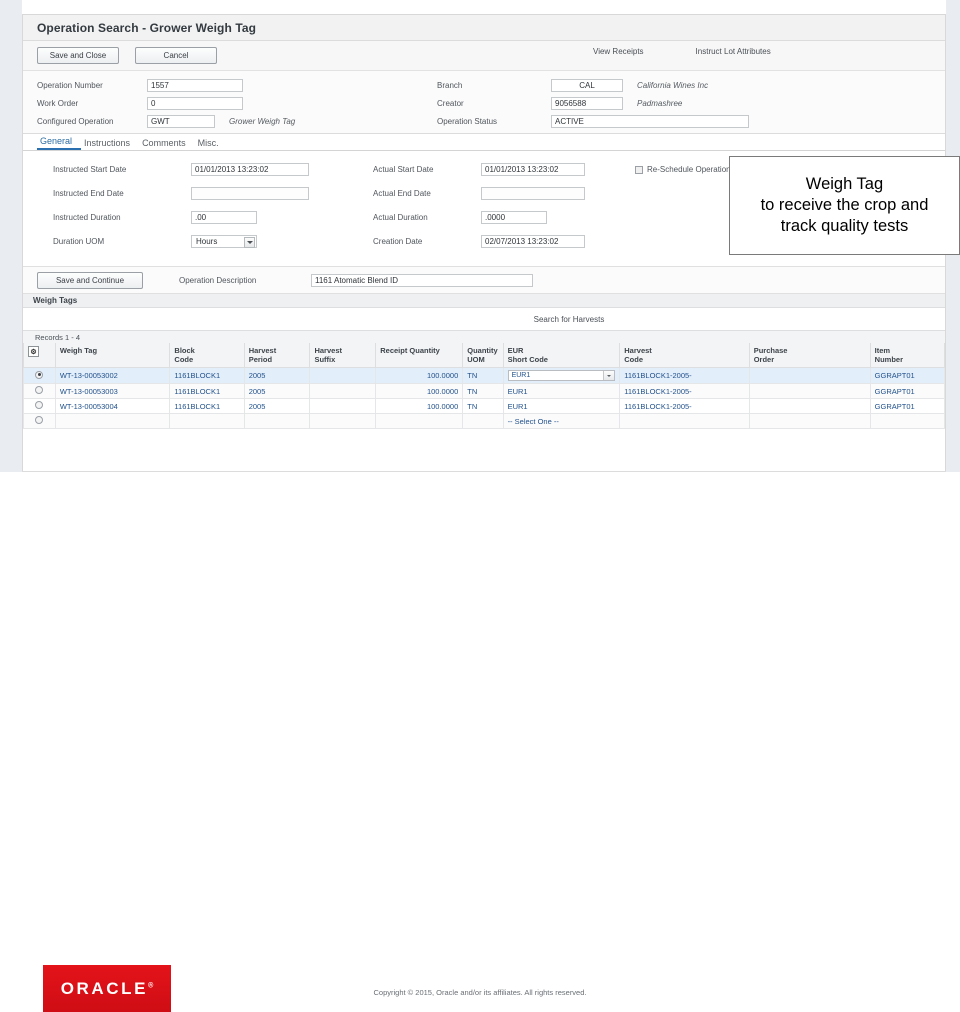 This screenshot has width=960, height=1012. What do you see at coordinates (907, 375) in the screenshot?
I see `item-number-cell: GGRAPT01` at bounding box center [907, 375].